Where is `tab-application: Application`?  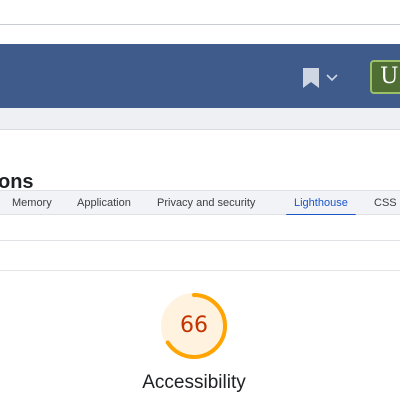
tab-application: Application is located at coordinates (104, 203).